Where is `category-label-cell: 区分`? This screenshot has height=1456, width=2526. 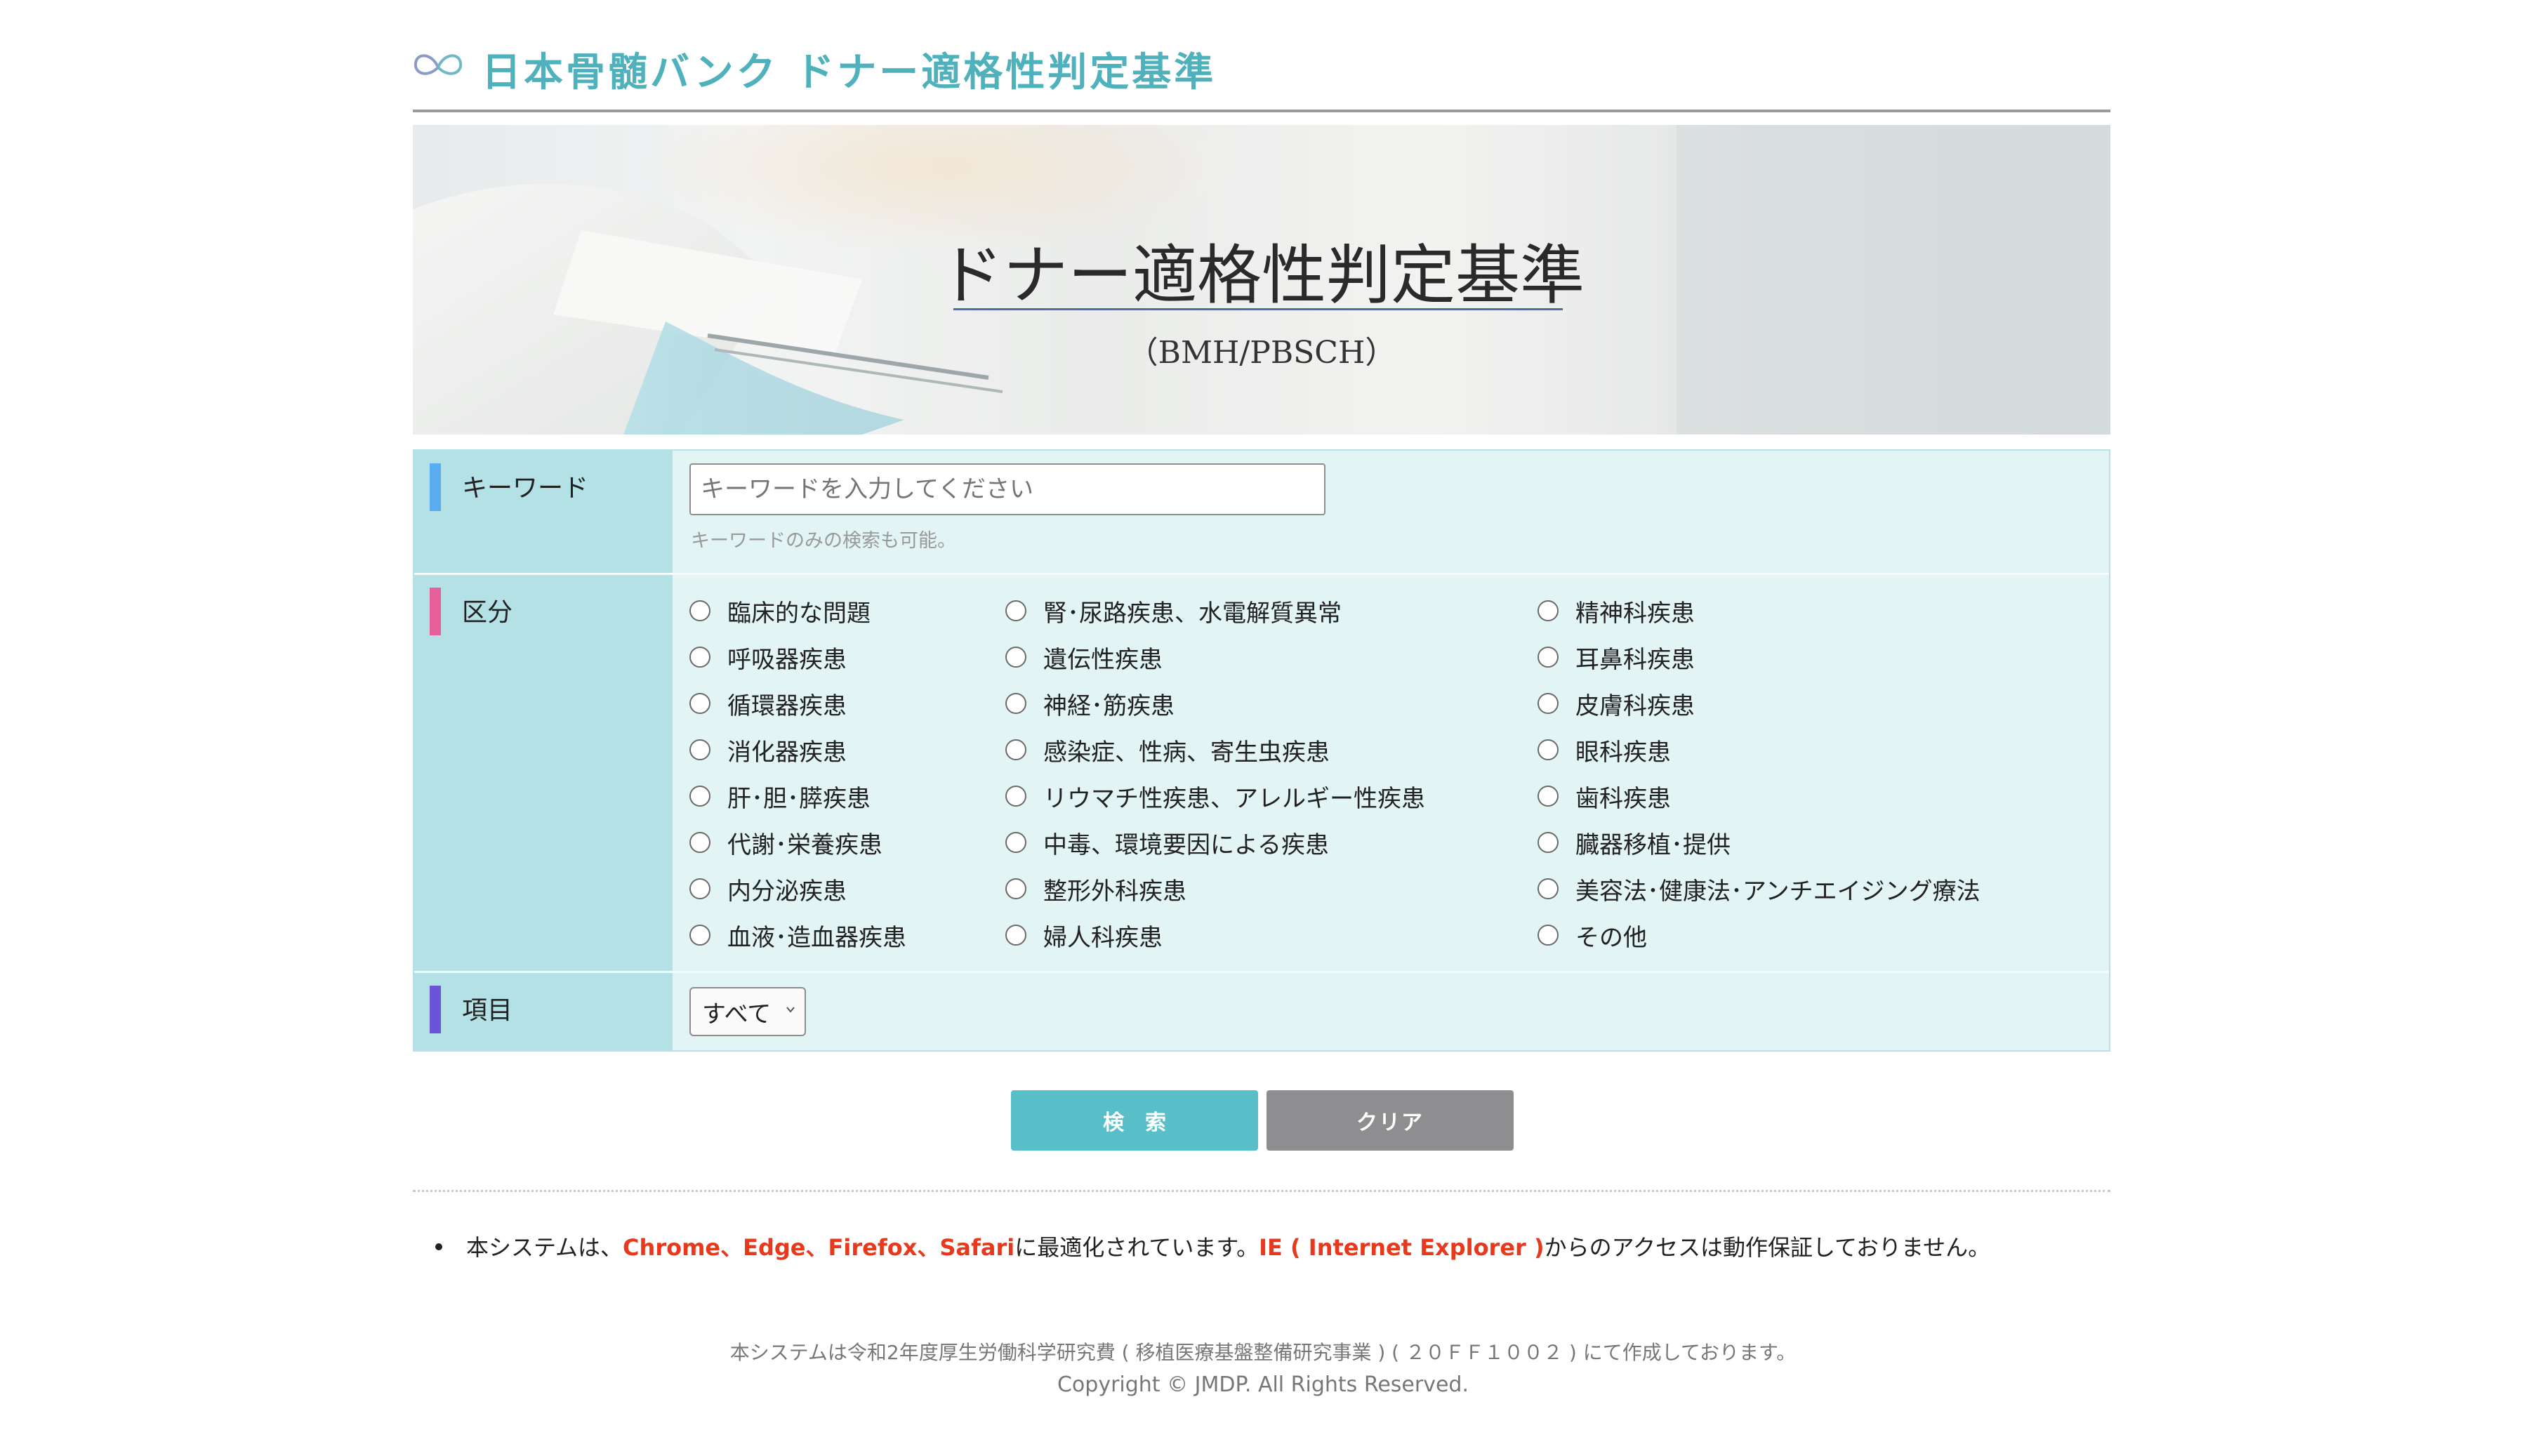
category-label-cell: 区分 is located at coordinates (543, 773).